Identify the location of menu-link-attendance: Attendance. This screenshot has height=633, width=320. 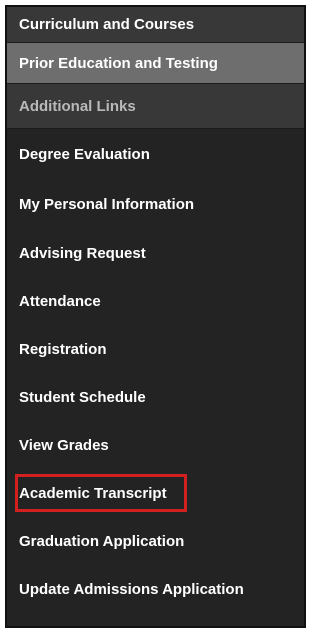
(155, 301).